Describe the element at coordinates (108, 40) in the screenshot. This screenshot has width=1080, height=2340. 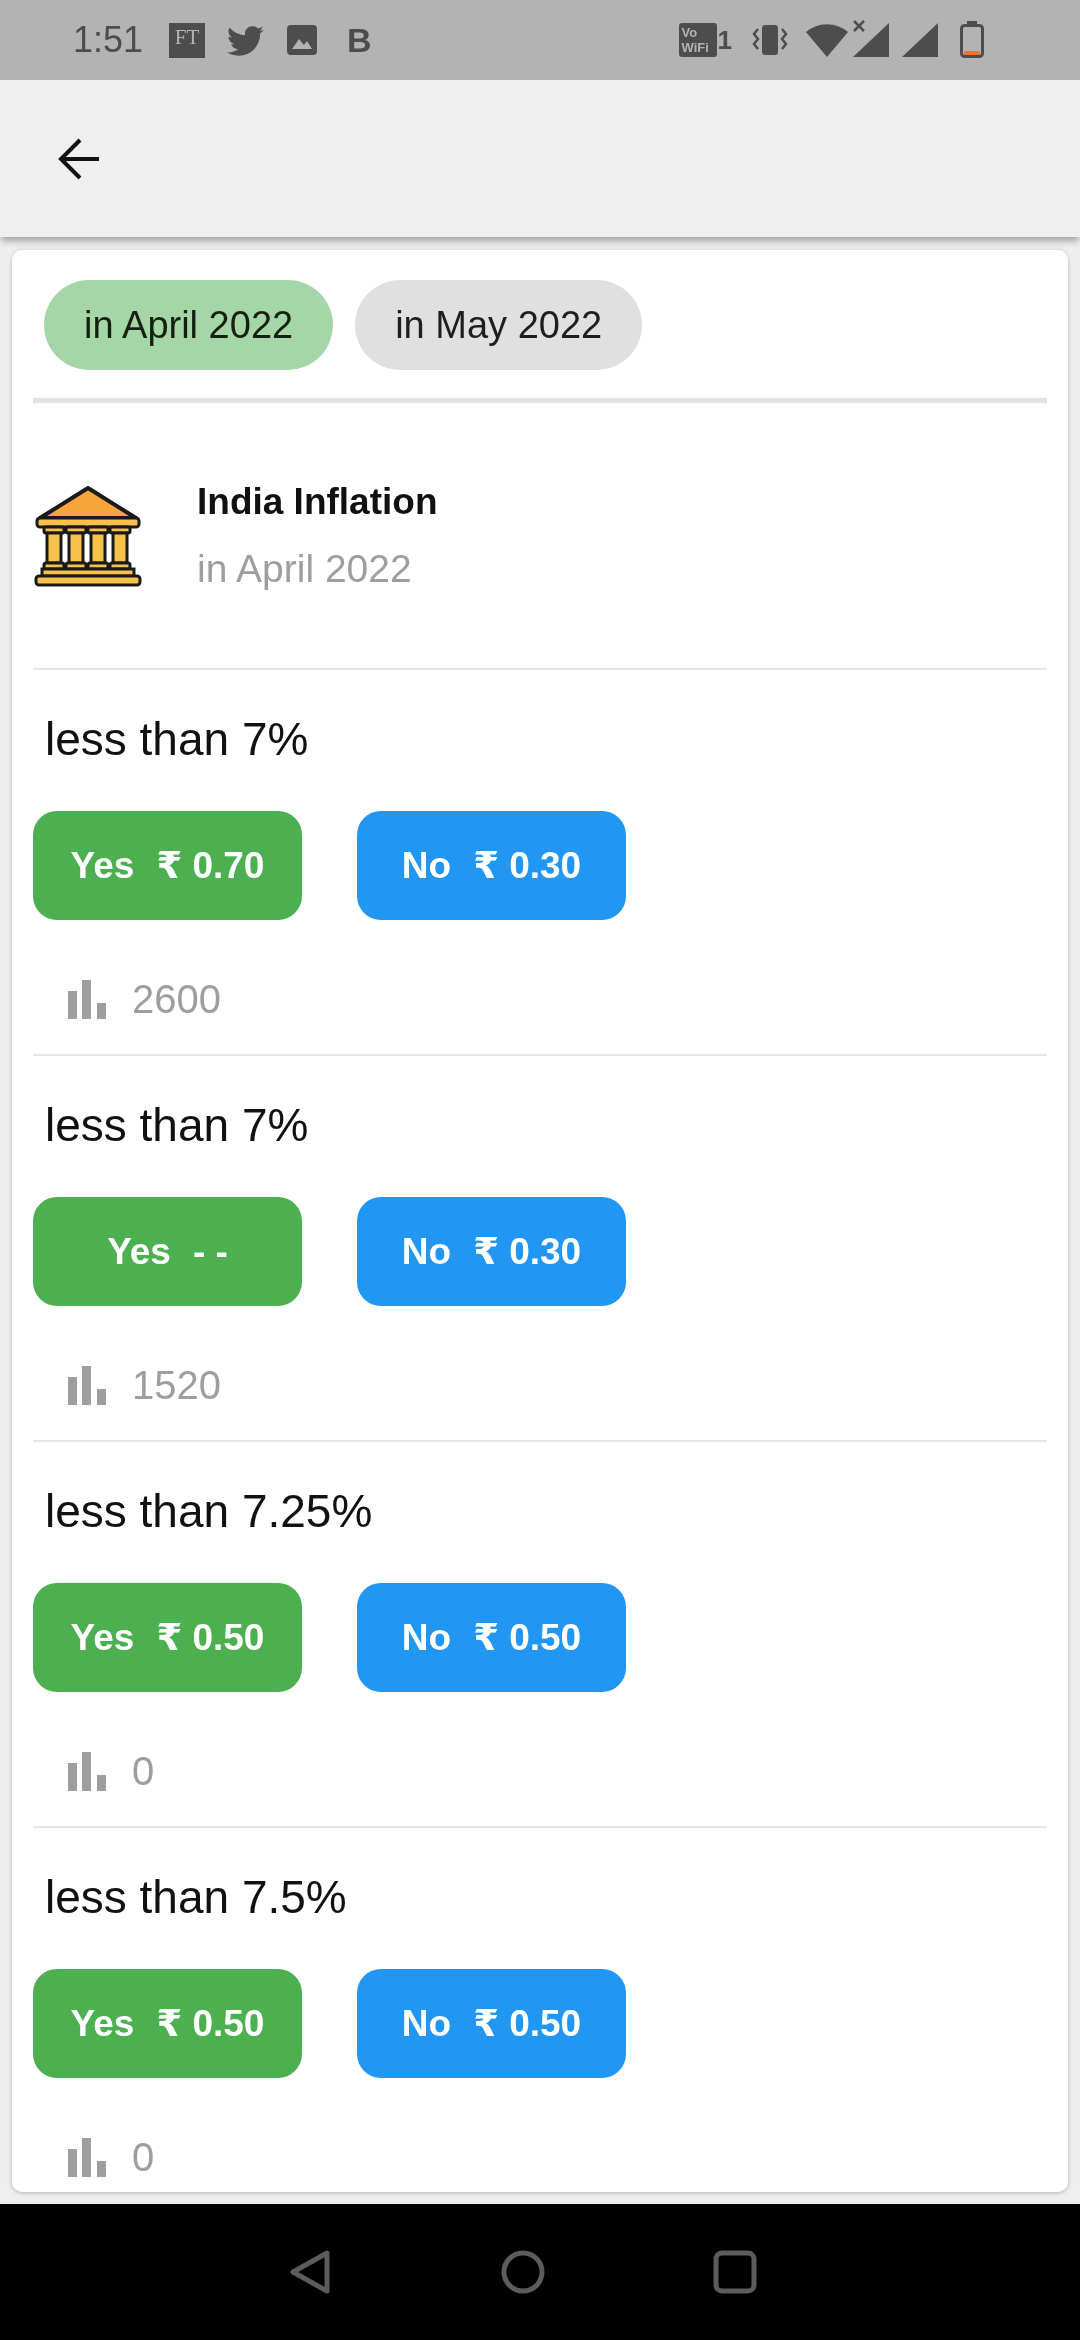
I see `status-time: 1:51` at that location.